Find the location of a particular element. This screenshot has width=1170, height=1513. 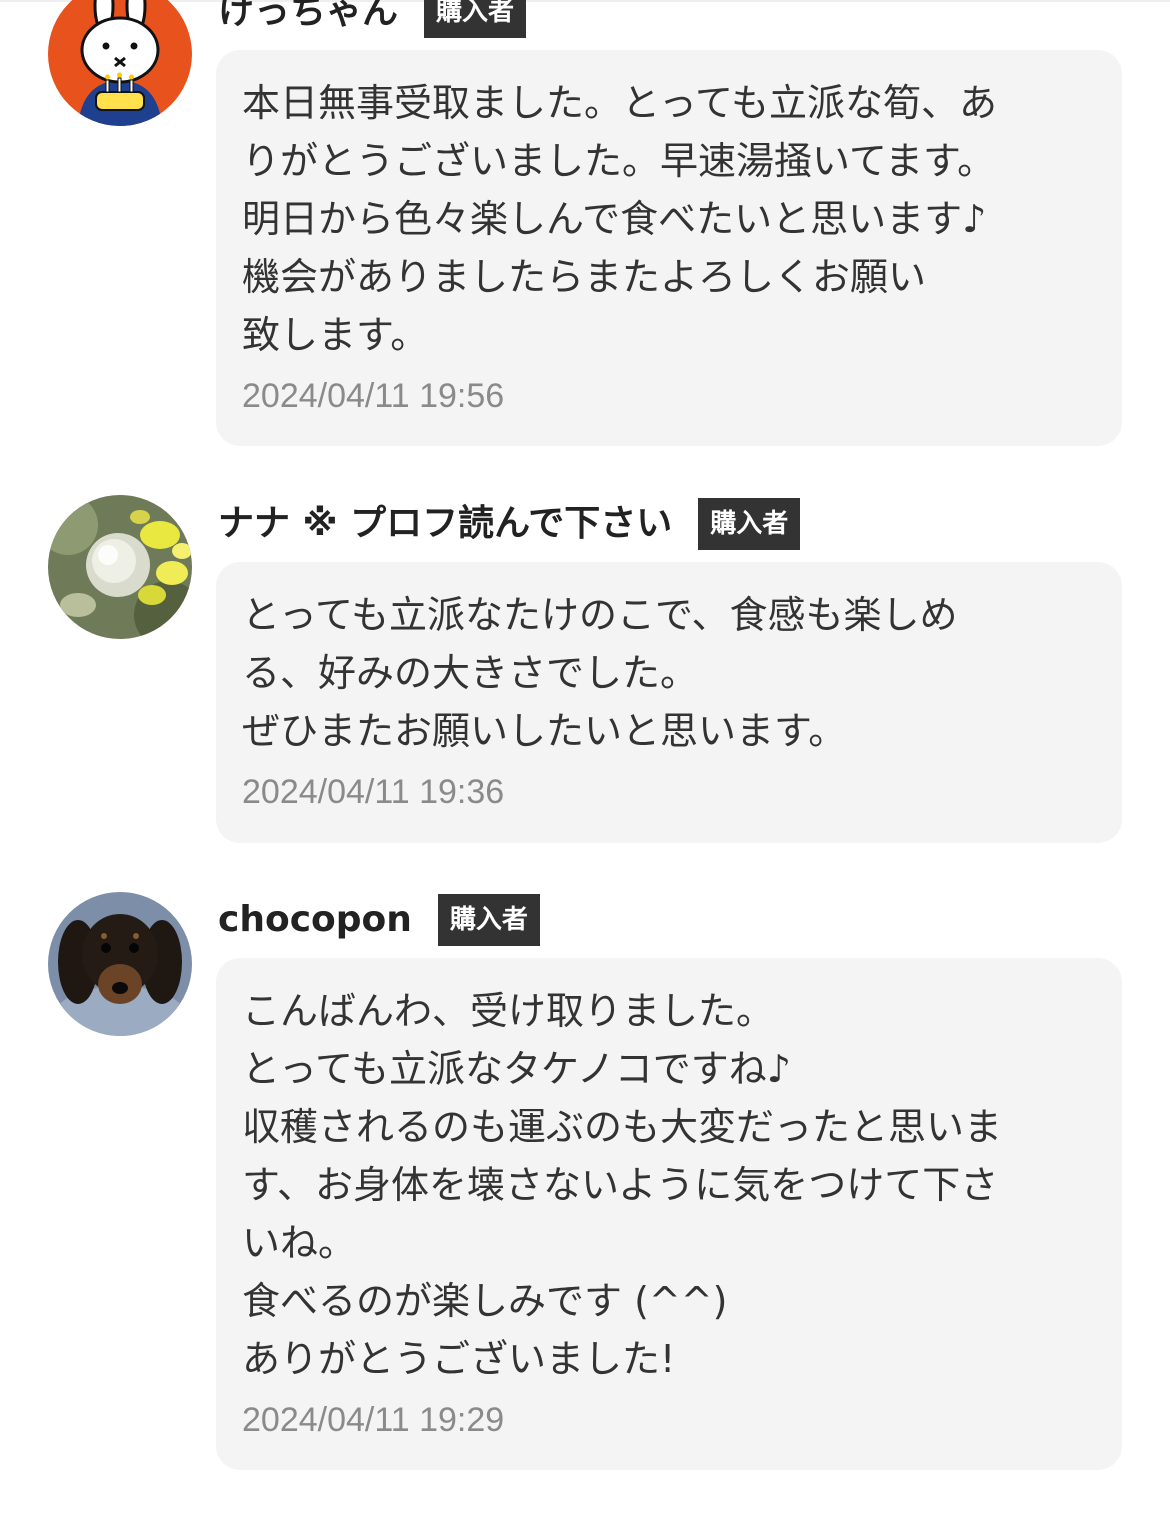

user-name: けっちゃん is located at coordinates (308, 19).